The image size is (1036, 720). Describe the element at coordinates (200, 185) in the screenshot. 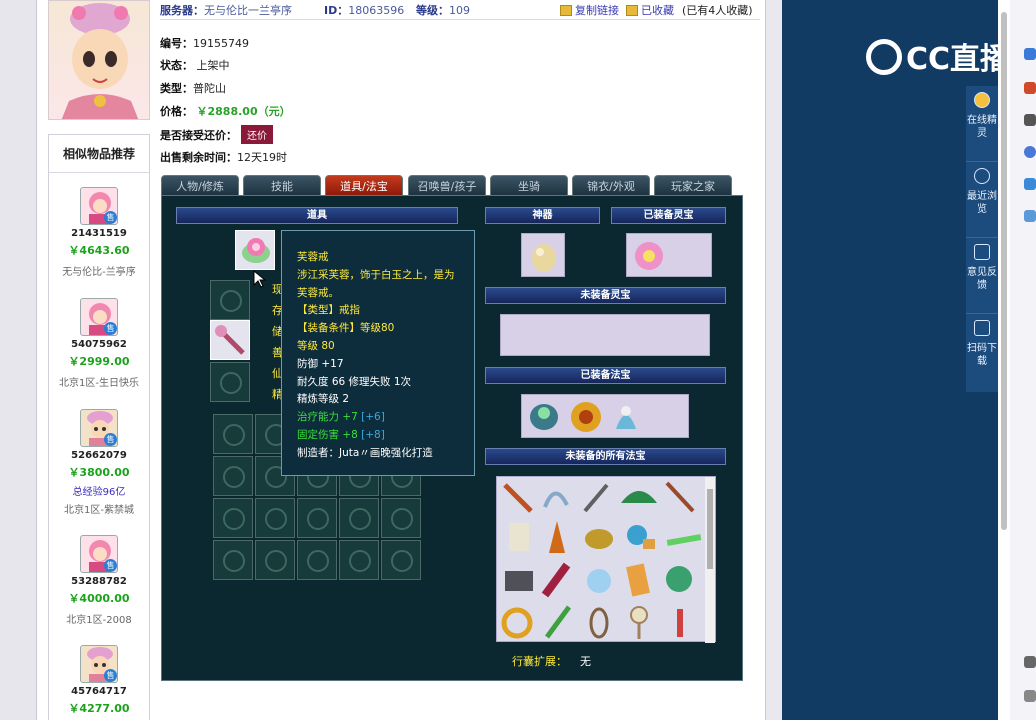

I see `tab-character: 人物/修炼` at that location.